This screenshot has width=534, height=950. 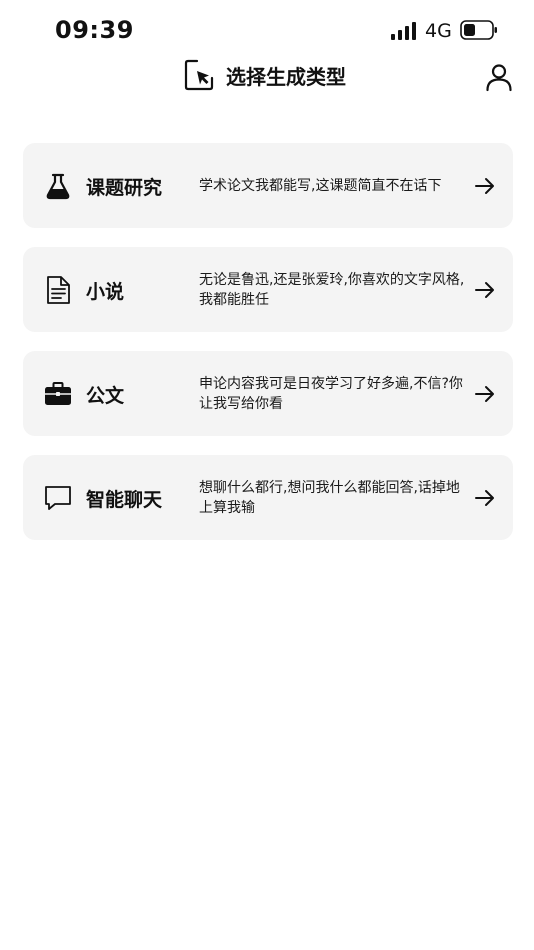 I want to click on card-research: 课题研究 学术论文我都能写,这课题简直不在话下, so click(x=268, y=185).